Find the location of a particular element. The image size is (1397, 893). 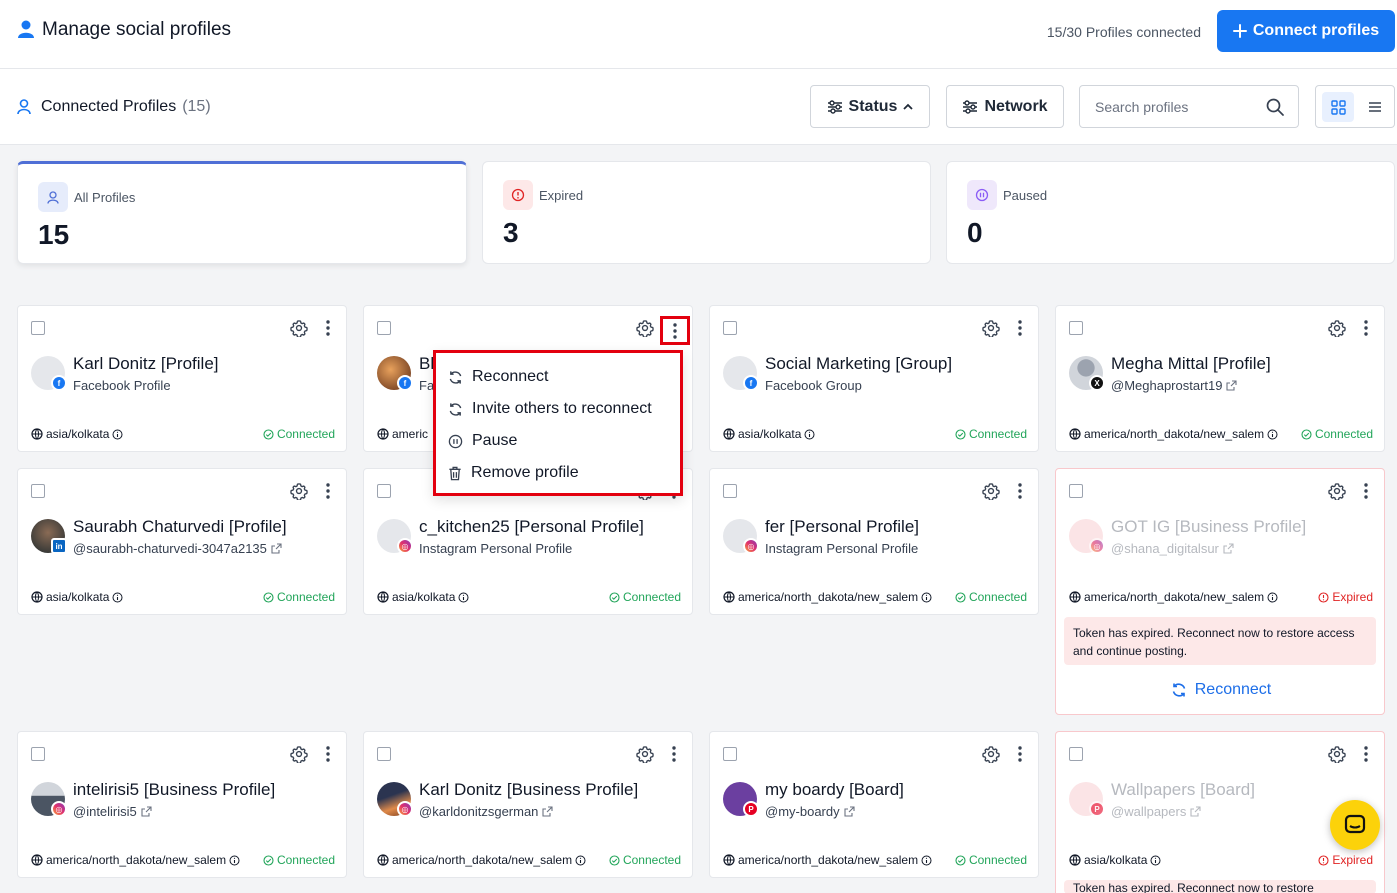

profile-name: Bl is located at coordinates (427, 363).